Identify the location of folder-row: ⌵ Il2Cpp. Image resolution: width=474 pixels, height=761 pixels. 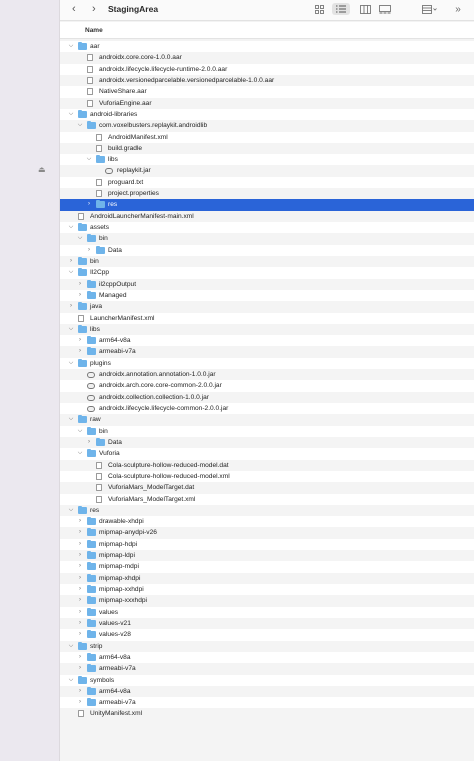
(267, 273).